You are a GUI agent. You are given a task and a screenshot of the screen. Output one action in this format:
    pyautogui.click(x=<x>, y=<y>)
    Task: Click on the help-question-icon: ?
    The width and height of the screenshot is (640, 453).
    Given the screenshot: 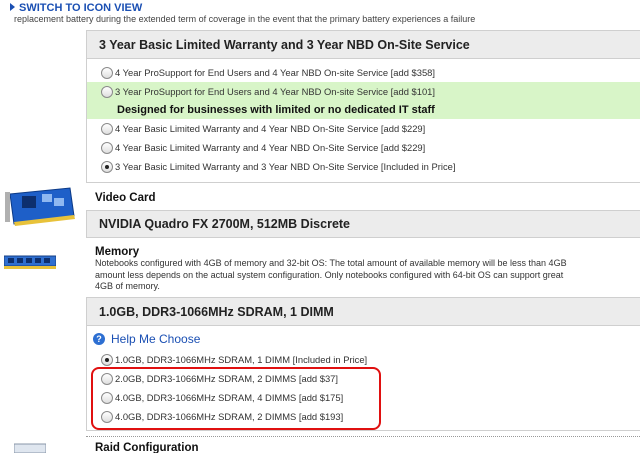 What is the action you would take?
    pyautogui.click(x=99, y=339)
    